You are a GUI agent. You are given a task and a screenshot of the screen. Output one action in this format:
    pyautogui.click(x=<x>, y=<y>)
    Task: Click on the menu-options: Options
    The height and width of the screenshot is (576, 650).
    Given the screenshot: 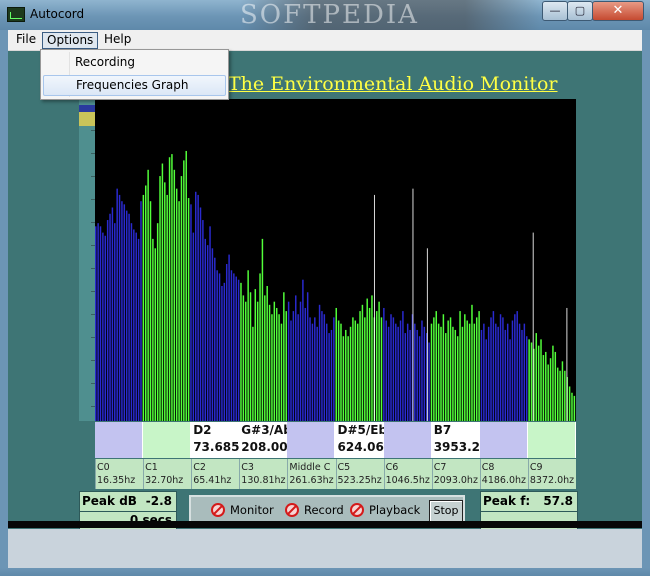 What is the action you would take?
    pyautogui.click(x=70, y=40)
    